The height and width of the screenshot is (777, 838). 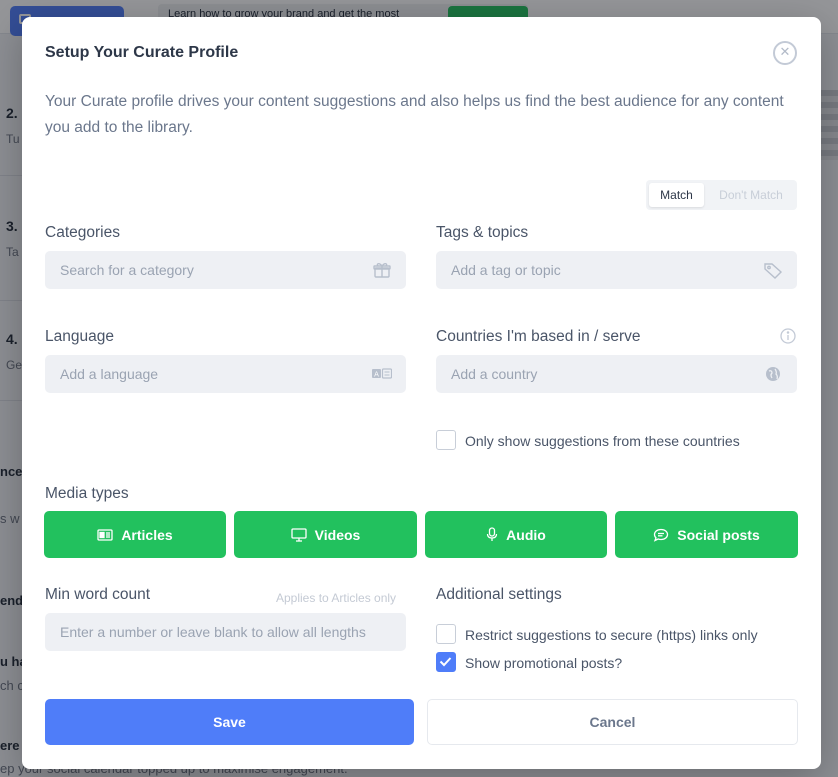 I want to click on media-type-audio-button: Audio, so click(x=516, y=534).